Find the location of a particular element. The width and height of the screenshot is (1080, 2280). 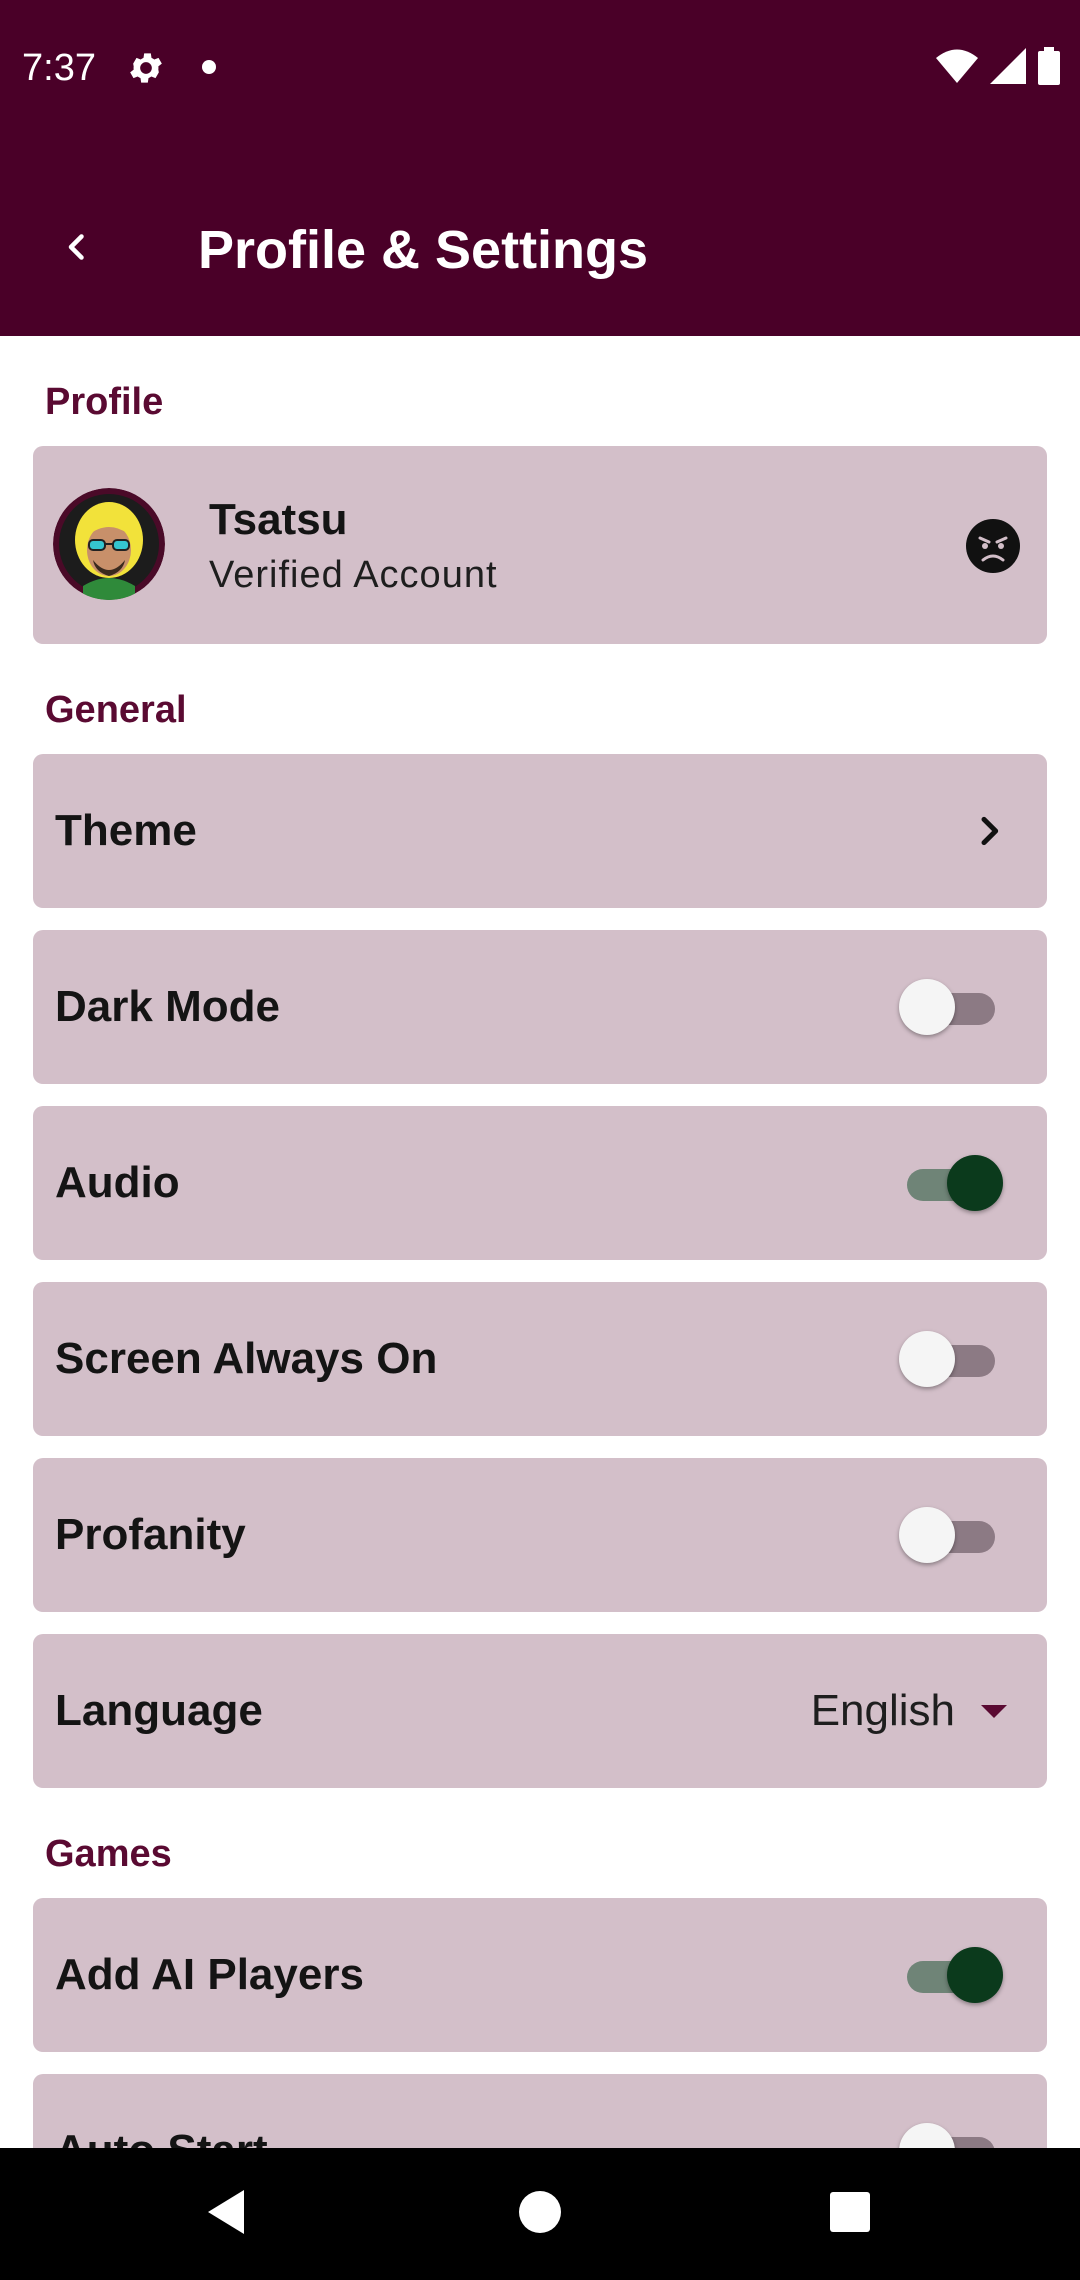

auto-start-toggle is located at coordinates (951, 2134).